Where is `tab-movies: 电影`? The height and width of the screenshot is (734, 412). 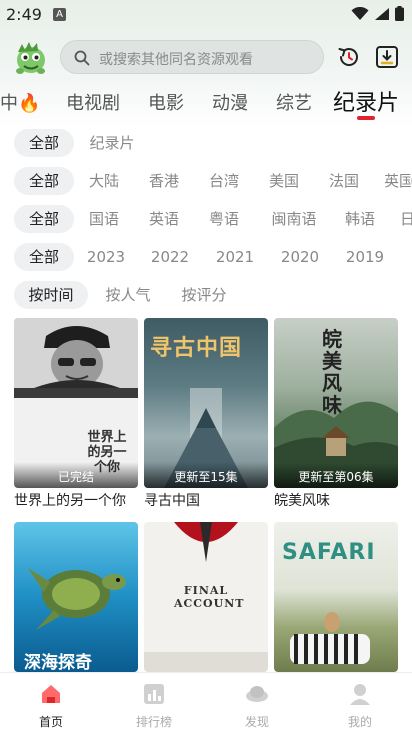 tab-movies: 电影 is located at coordinates (166, 102).